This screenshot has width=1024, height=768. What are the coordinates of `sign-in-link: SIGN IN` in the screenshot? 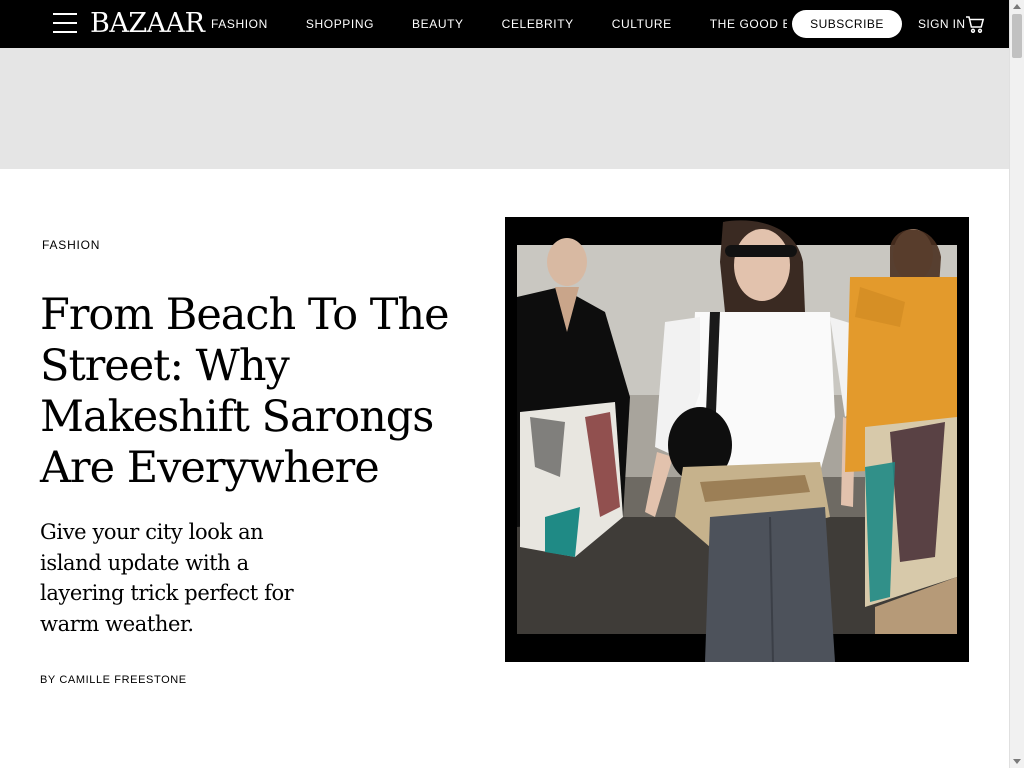 It's located at (941, 24).